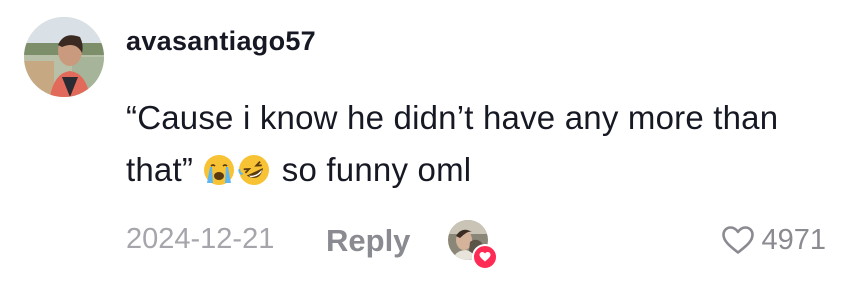  Describe the element at coordinates (200, 239) in the screenshot. I see `comment-date: 2024-12-21` at that location.